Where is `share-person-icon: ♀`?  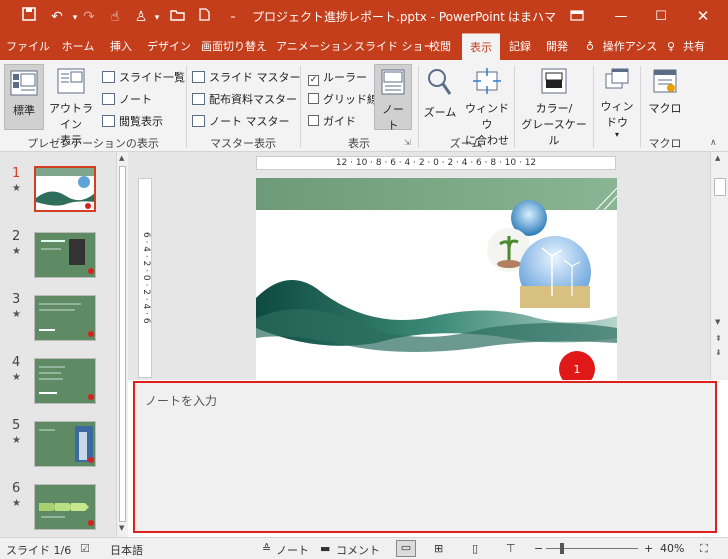
share-person-icon: ♀ is located at coordinates (671, 46).